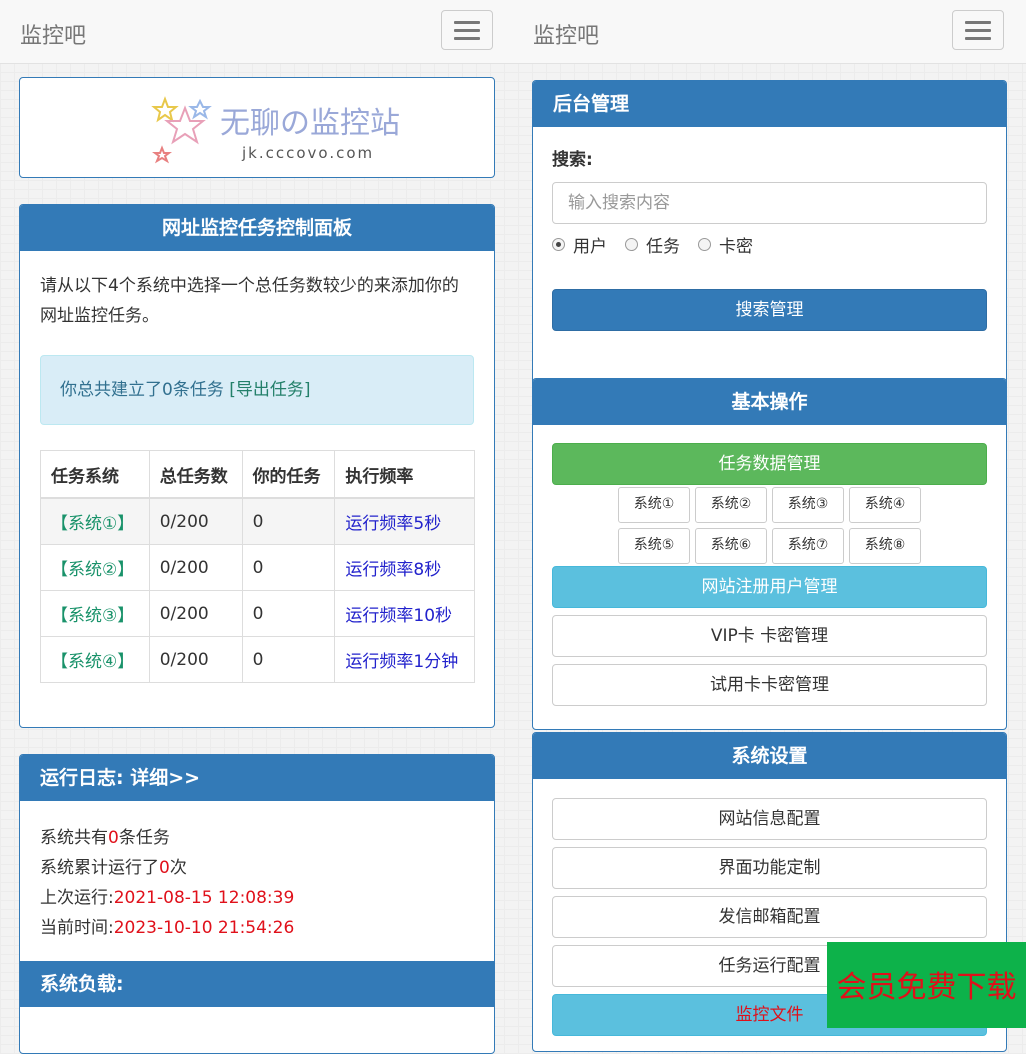 Image resolution: width=1026 pixels, height=1054 pixels. I want to click on table-row: 【系统①】 0/200 0 运行频率5秒, so click(257, 521).